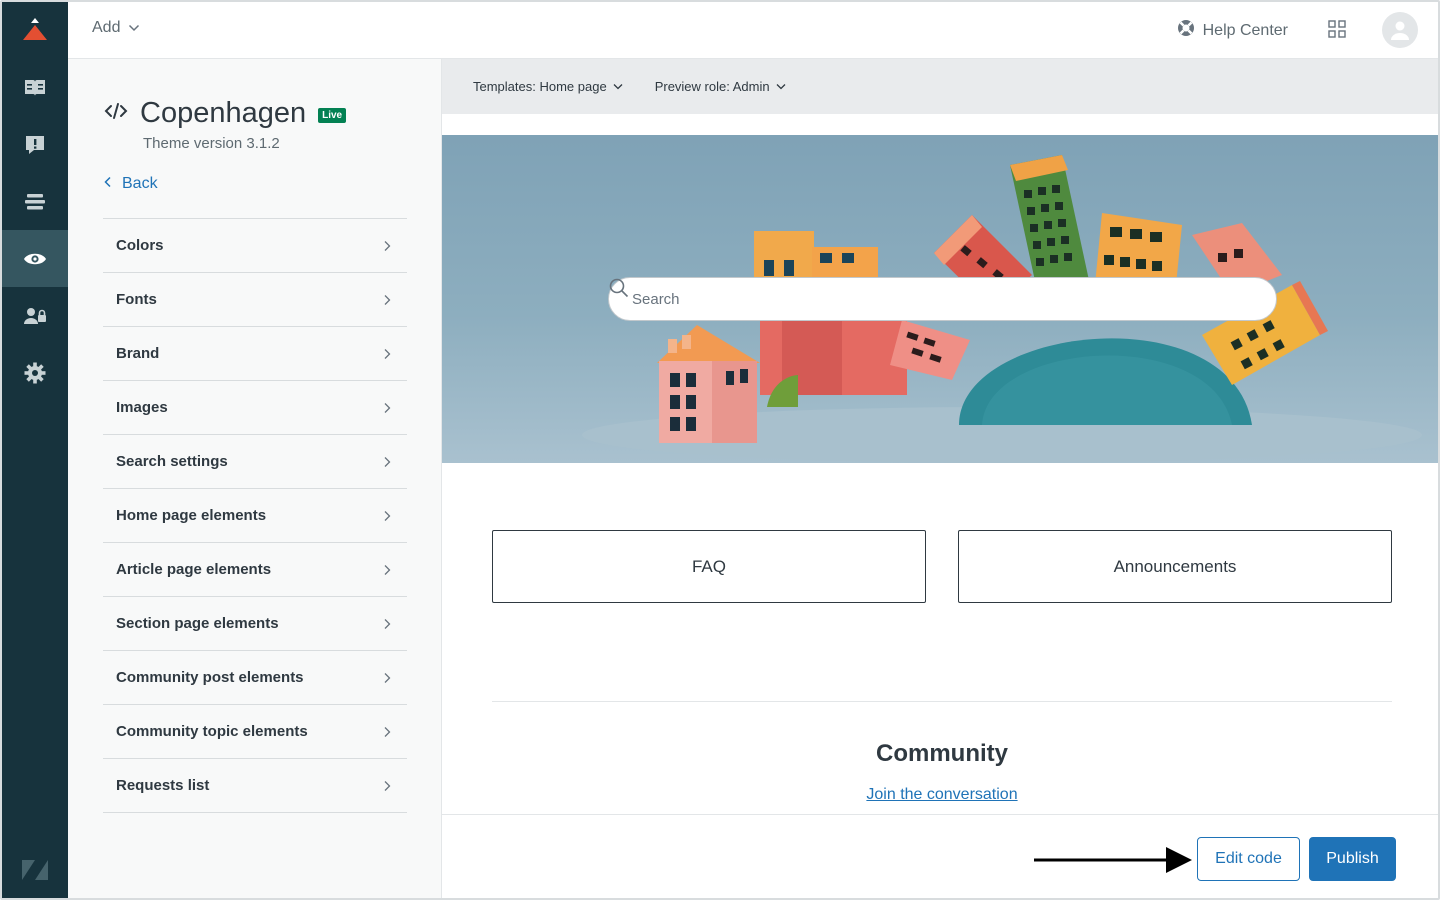 Image resolution: width=1440 pixels, height=900 pixels. I want to click on action-footer: Edit code Publish, so click(940, 856).